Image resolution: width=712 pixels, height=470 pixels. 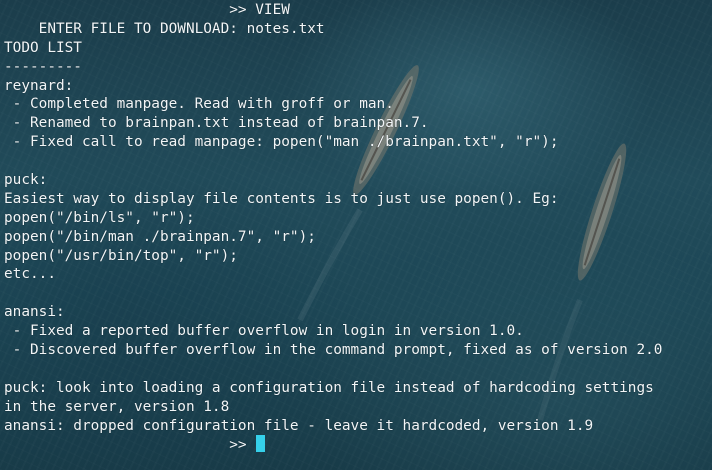 I want to click on terminal-line: TODO LIST, so click(x=43, y=47).